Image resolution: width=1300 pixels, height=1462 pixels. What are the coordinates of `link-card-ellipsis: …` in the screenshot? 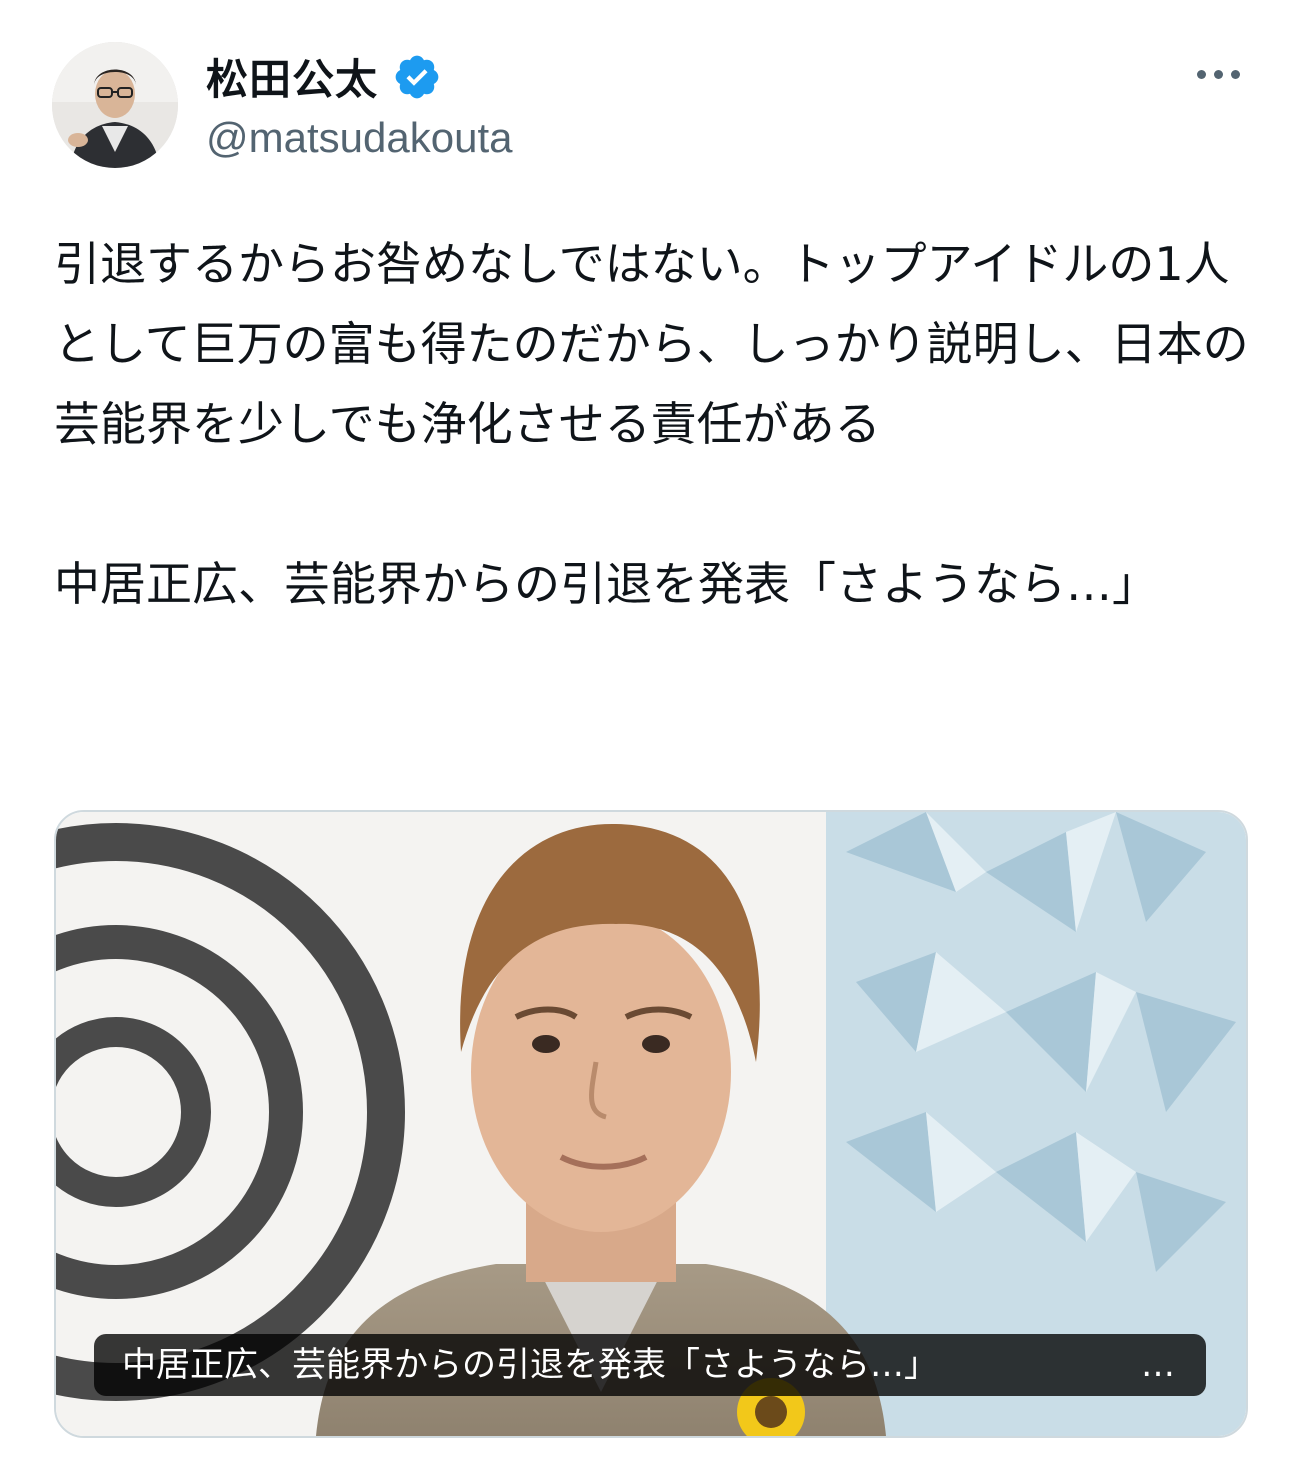 It's located at (1159, 1365).